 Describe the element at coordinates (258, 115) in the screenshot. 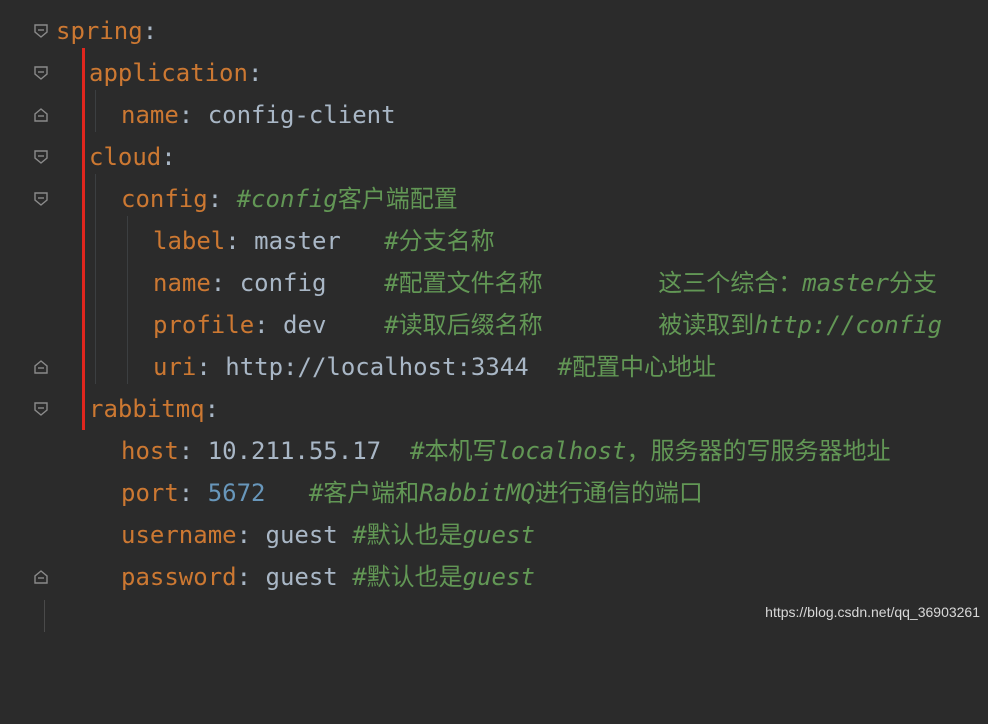

I see `code-text: name: config-client` at that location.